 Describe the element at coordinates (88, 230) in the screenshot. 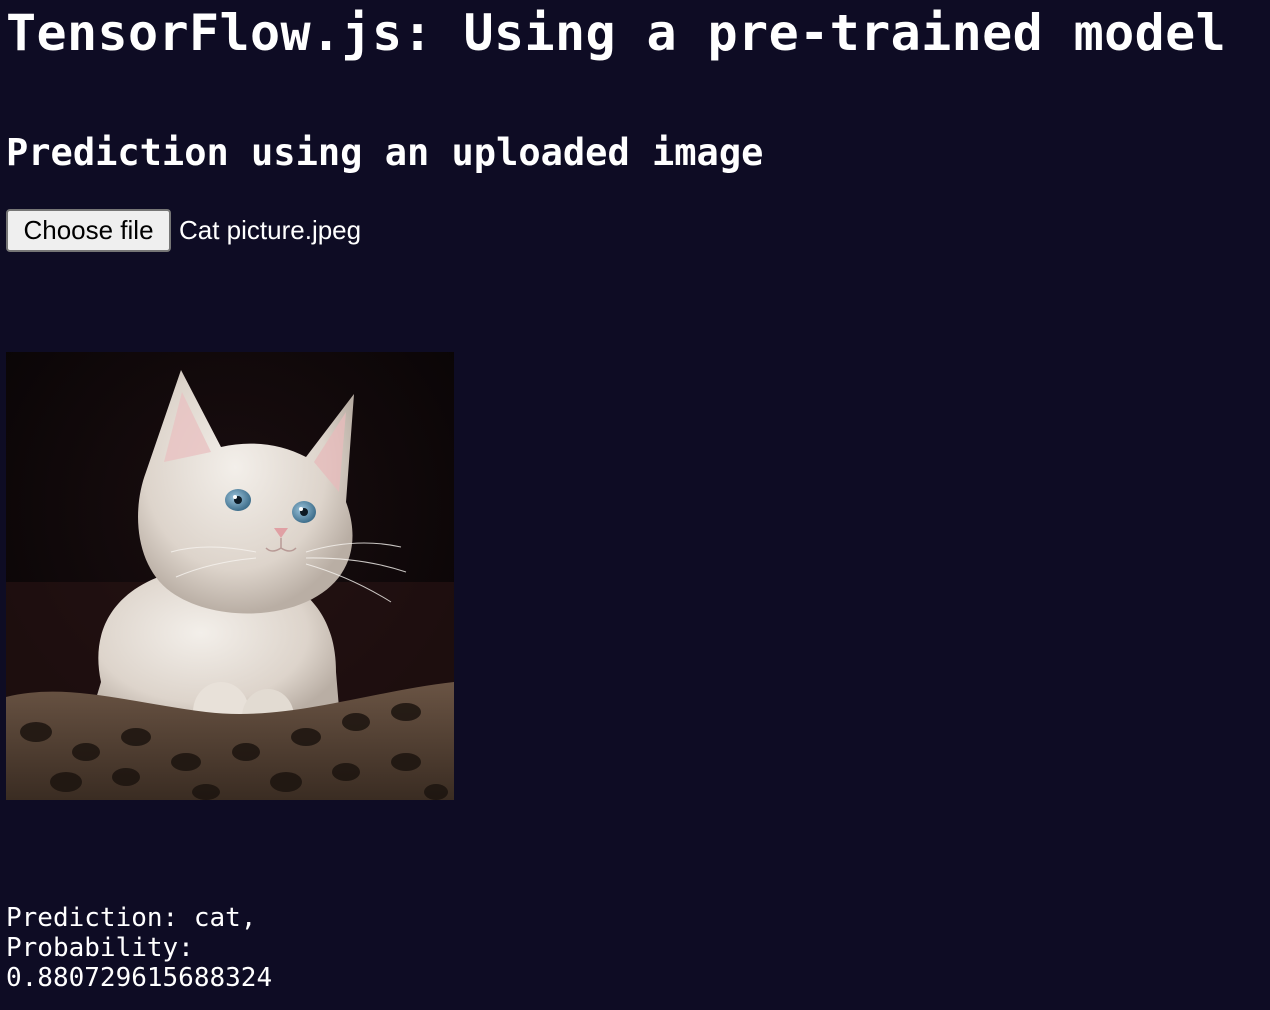

I see `choose-file-button: Choose file` at that location.